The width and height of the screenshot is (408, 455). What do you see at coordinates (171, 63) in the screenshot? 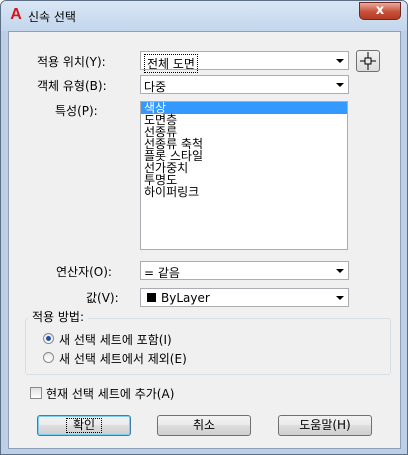
I see `apply-to-value: 전체 도면` at bounding box center [171, 63].